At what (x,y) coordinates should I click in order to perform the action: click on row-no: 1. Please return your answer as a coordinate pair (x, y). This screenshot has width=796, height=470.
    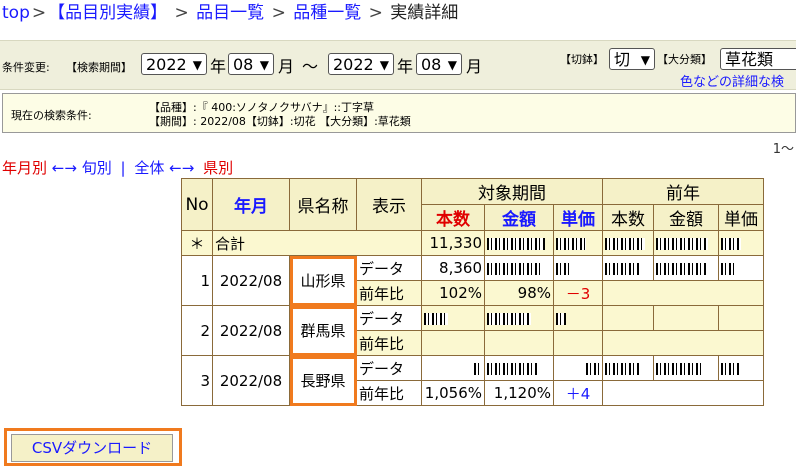
    Looking at the image, I should click on (197, 280).